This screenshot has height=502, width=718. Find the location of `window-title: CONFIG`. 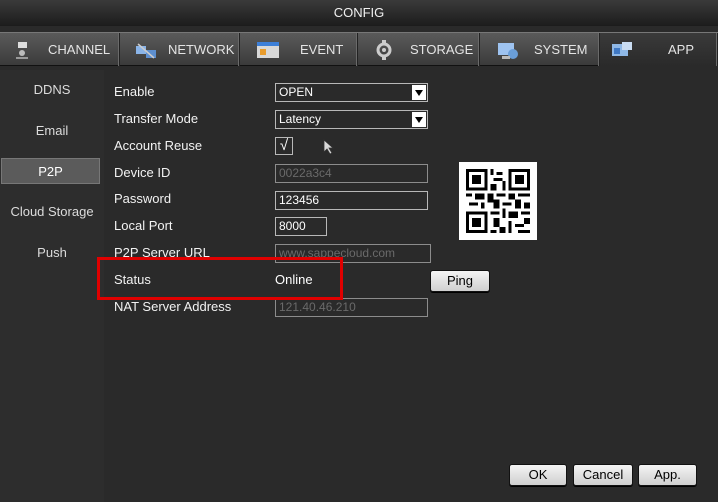

window-title: CONFIG is located at coordinates (359, 13).